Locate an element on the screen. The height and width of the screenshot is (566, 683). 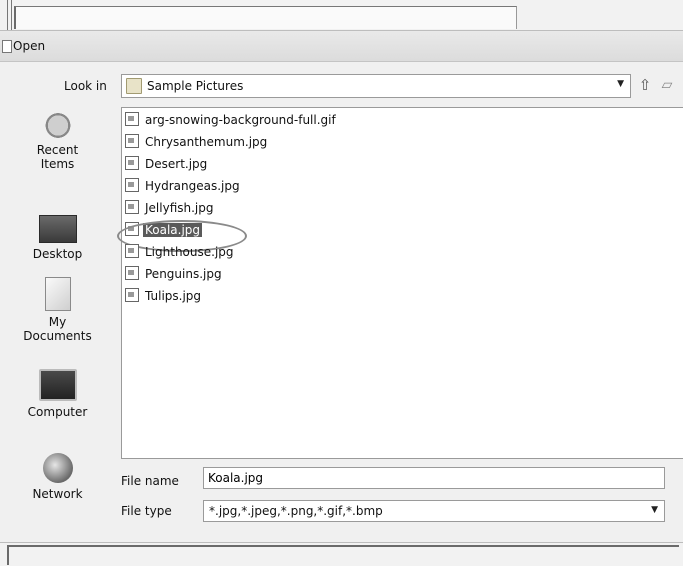
file-name-label: File name is located at coordinates (150, 481).